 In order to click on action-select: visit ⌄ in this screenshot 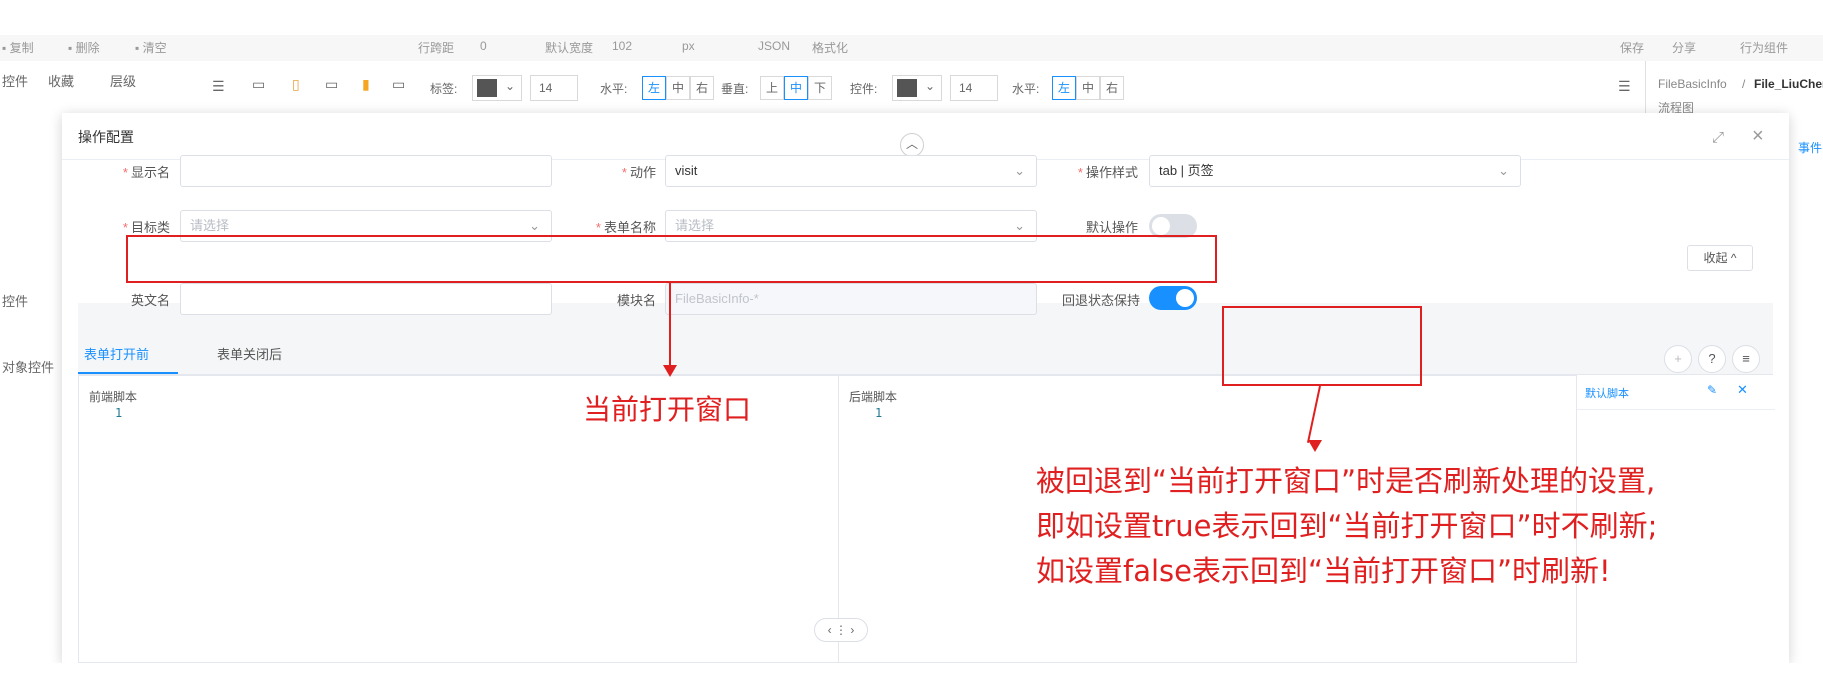, I will do `click(851, 171)`.